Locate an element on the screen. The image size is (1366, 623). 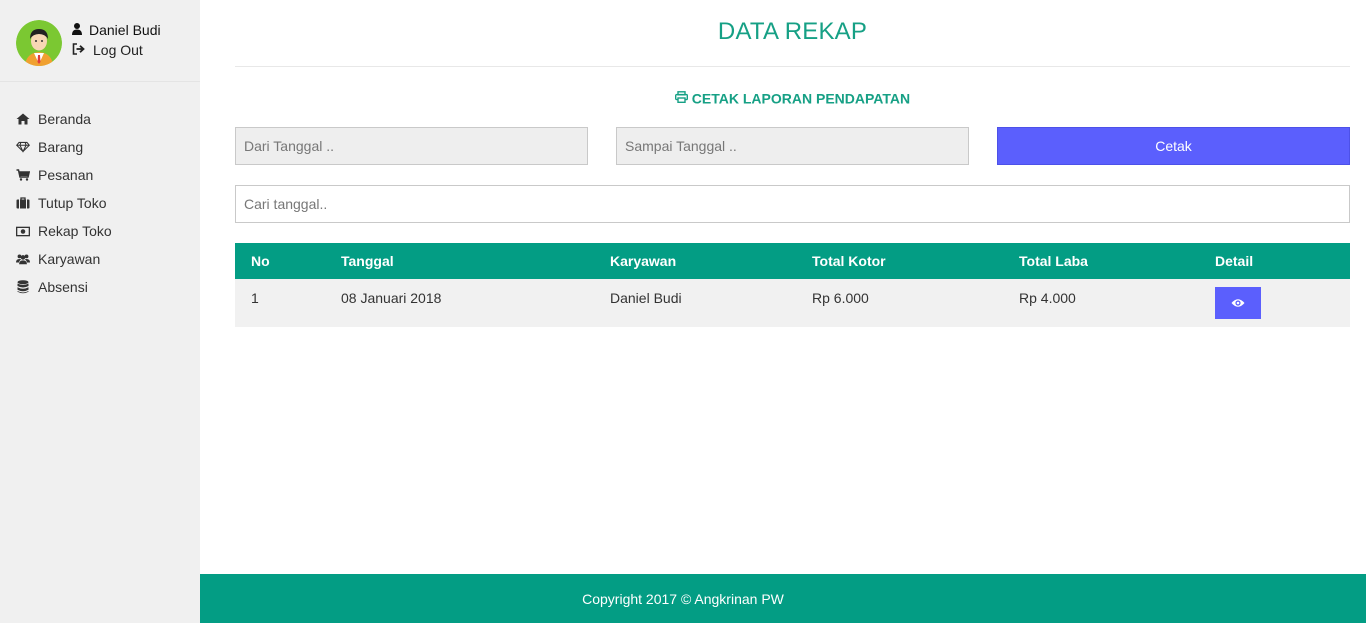
avatar is located at coordinates (39, 43).